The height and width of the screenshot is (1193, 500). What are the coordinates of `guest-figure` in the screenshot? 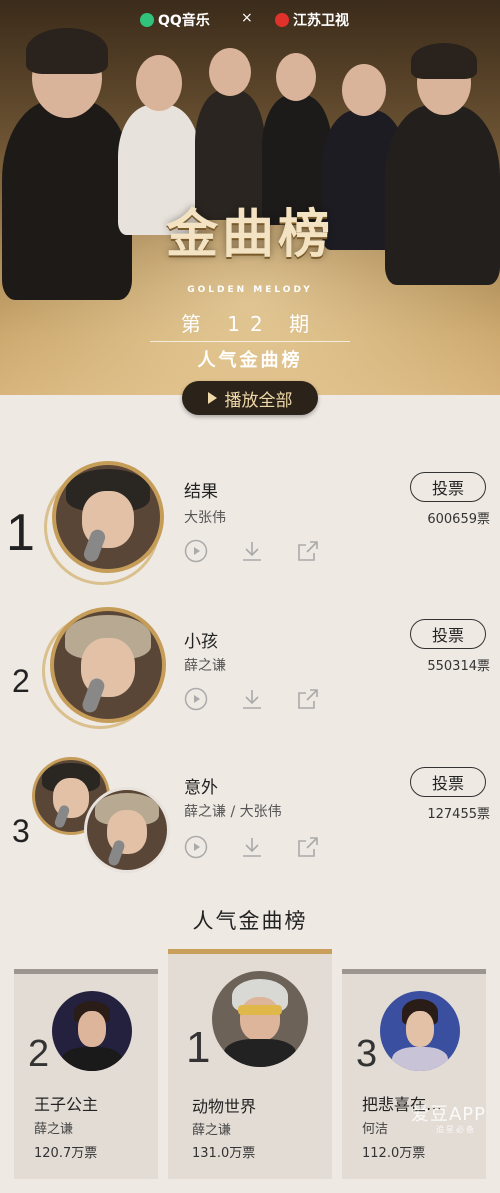 It's located at (442, 164).